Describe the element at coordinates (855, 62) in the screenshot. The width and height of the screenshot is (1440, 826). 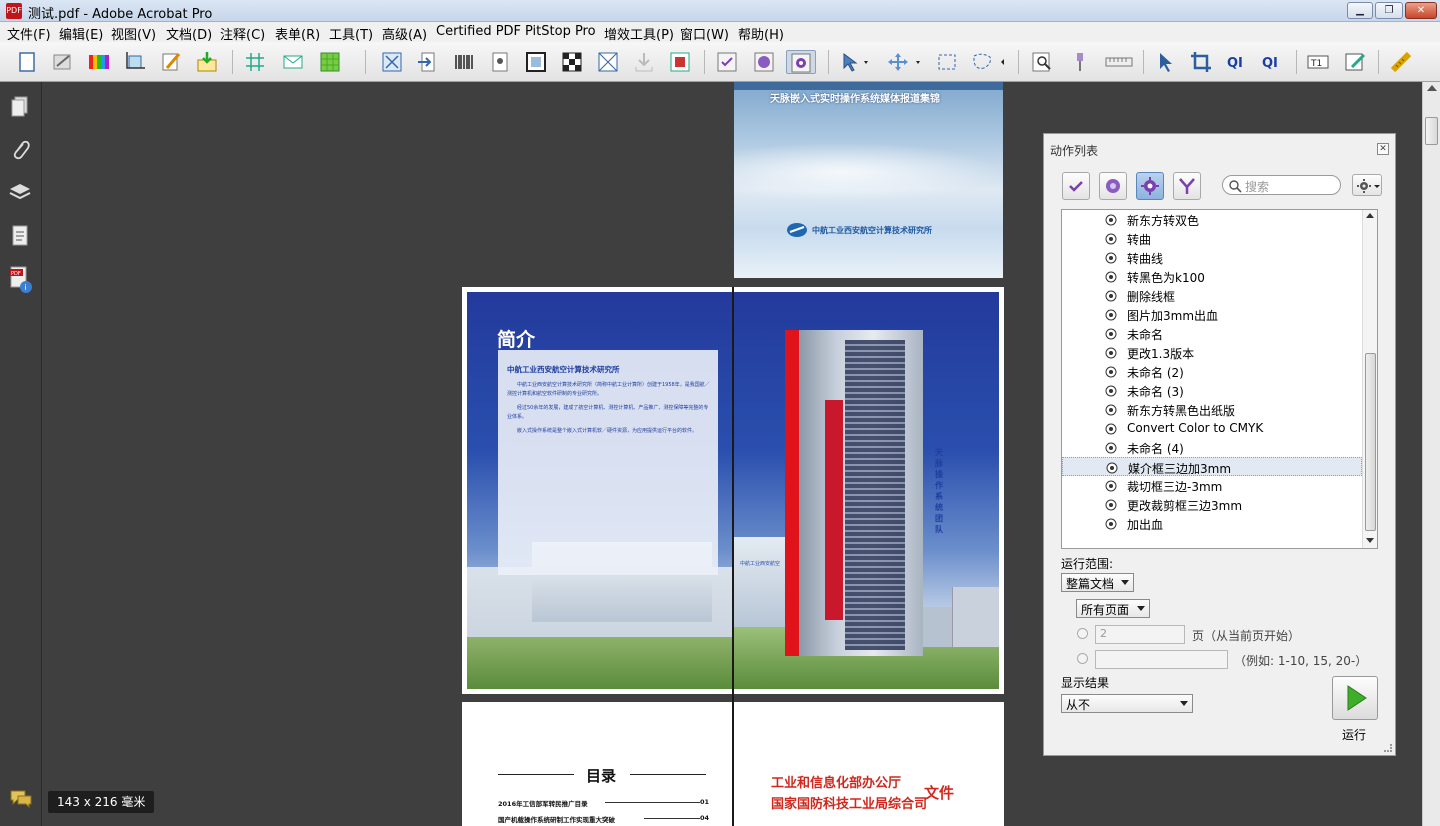
I see `select-arrow-icon` at that location.